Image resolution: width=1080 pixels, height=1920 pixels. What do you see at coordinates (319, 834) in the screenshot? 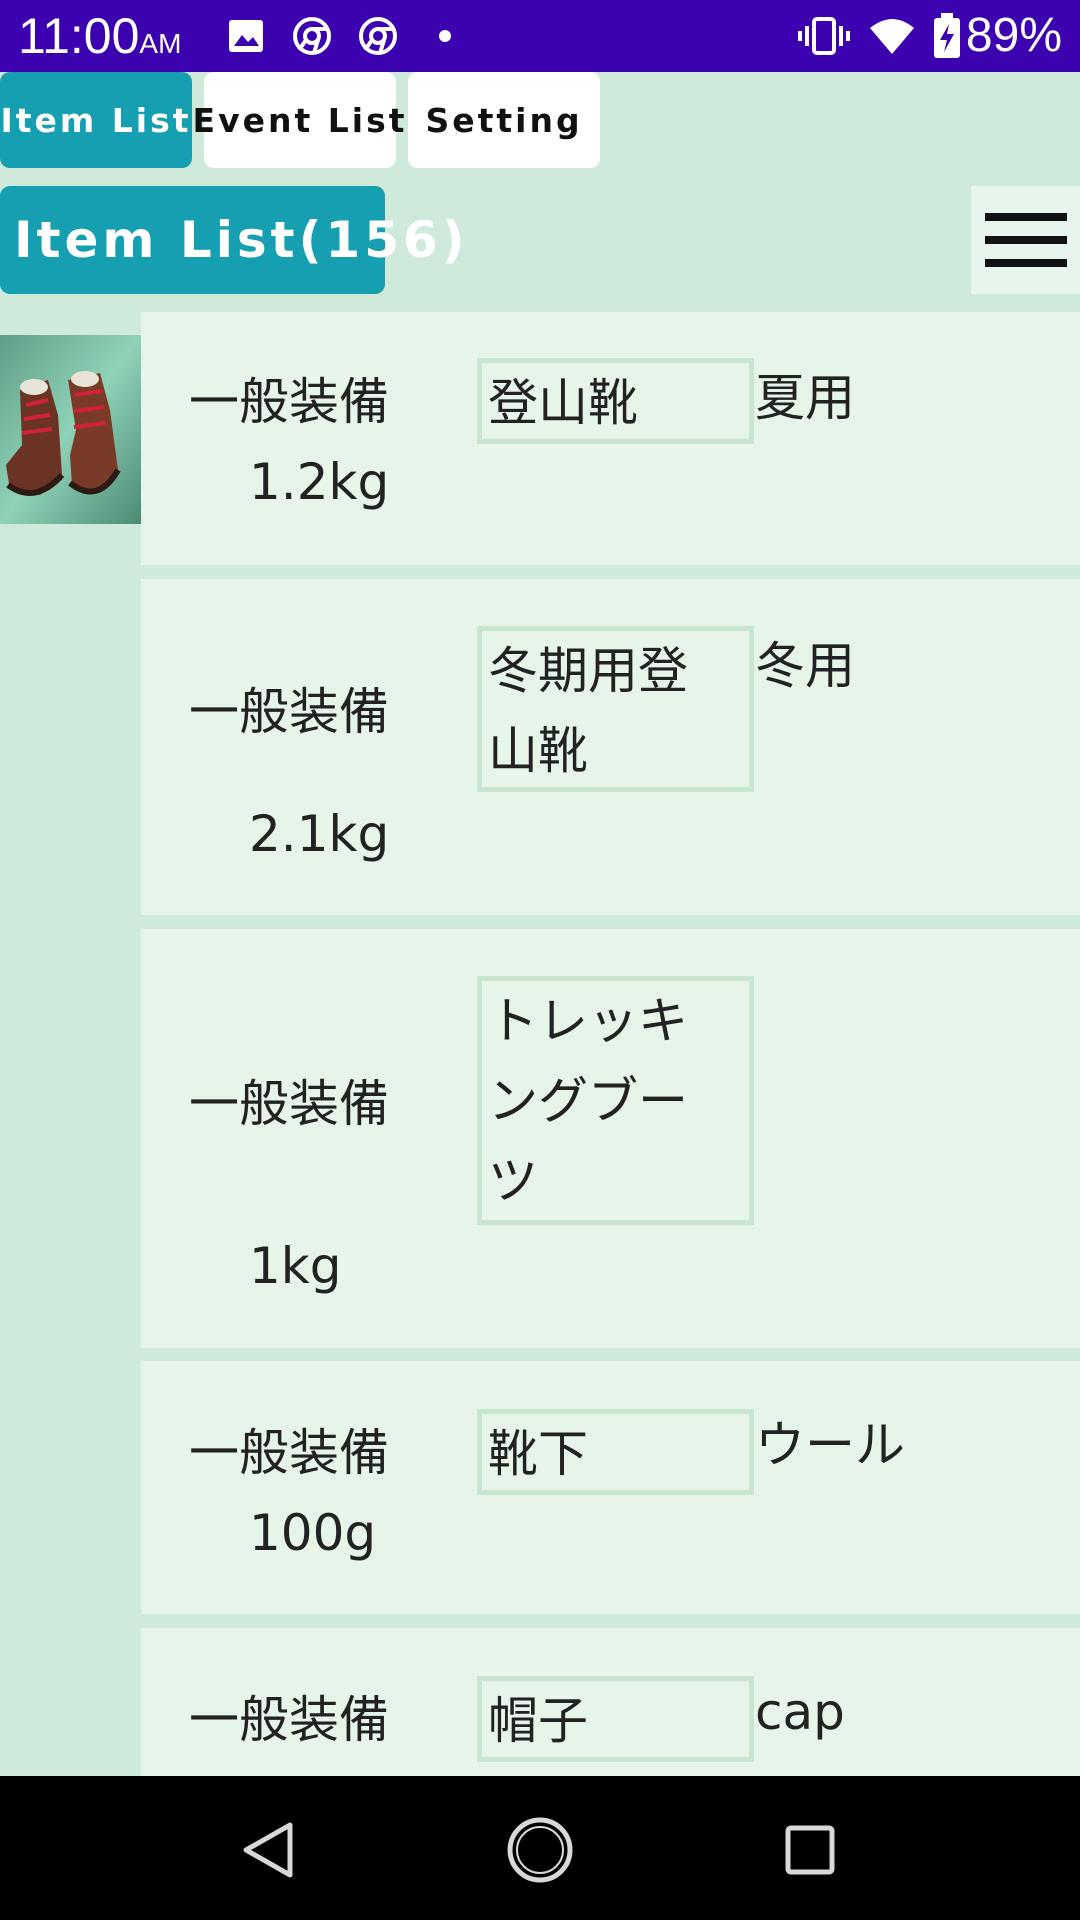
I see `item-weight: 2.1kg` at bounding box center [319, 834].